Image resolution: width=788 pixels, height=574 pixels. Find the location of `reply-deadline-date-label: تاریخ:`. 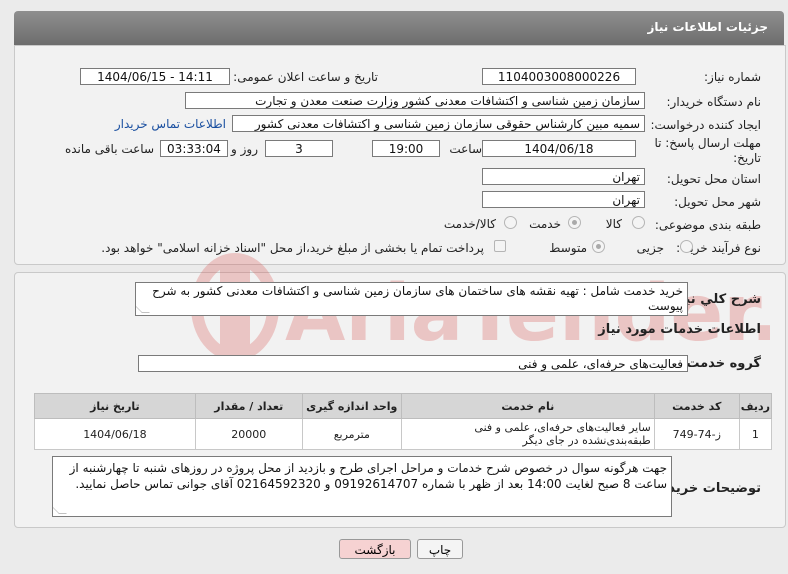

reply-deadline-date-label: تاریخ: is located at coordinates (747, 158).